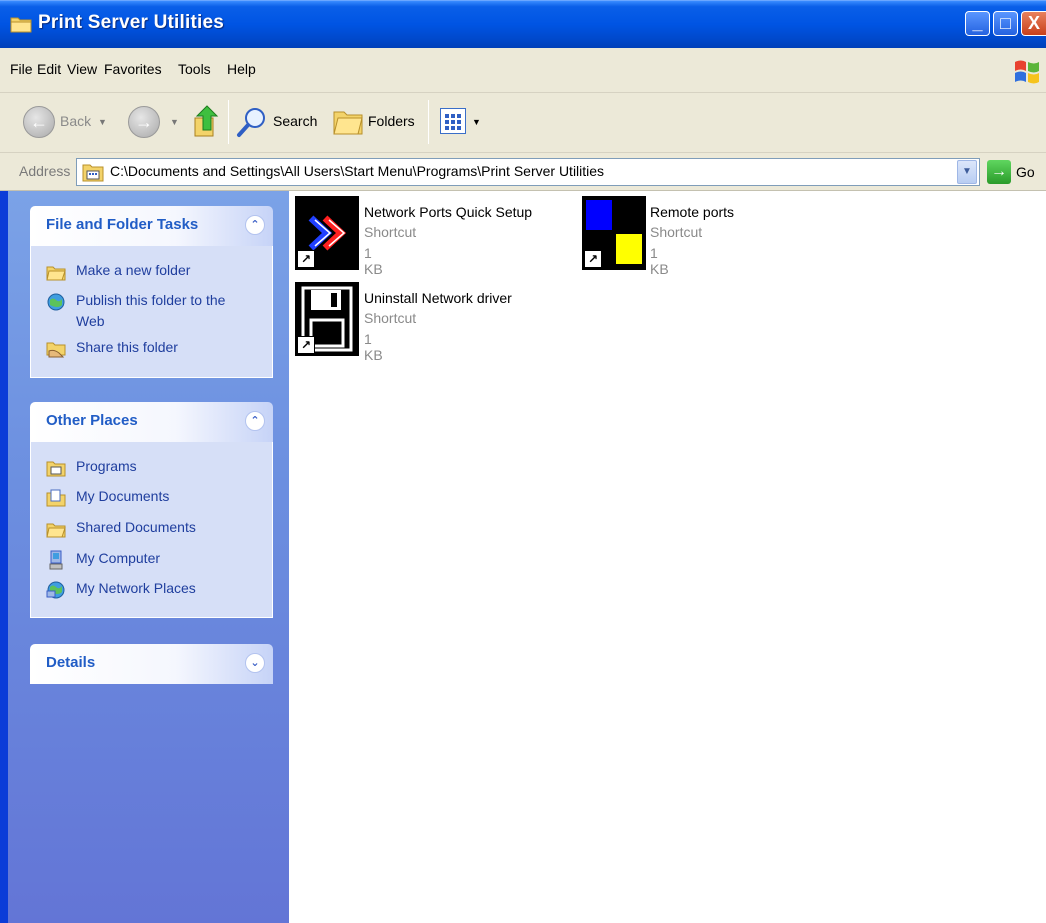 The width and height of the screenshot is (1046, 923). I want to click on shared-documents-link: Shared Documents, so click(136, 527).